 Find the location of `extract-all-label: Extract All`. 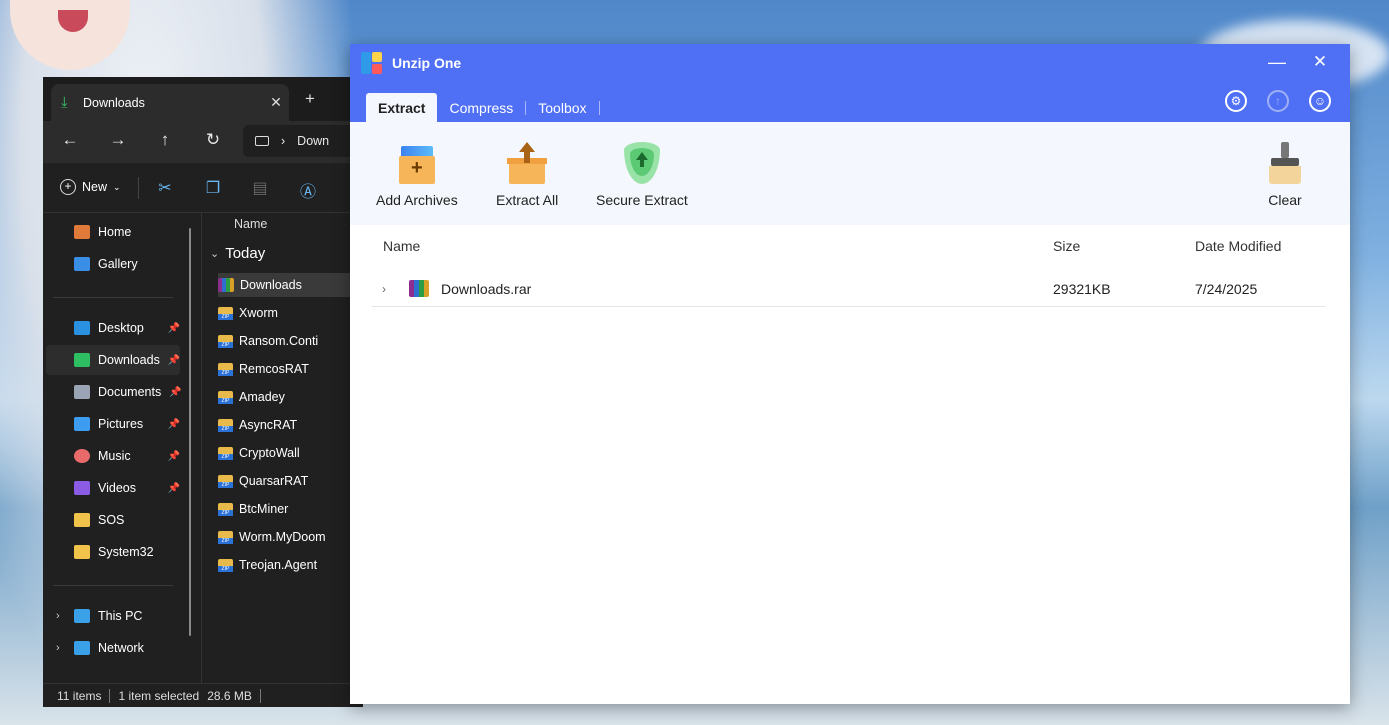

extract-all-label: Extract All is located at coordinates (527, 200).